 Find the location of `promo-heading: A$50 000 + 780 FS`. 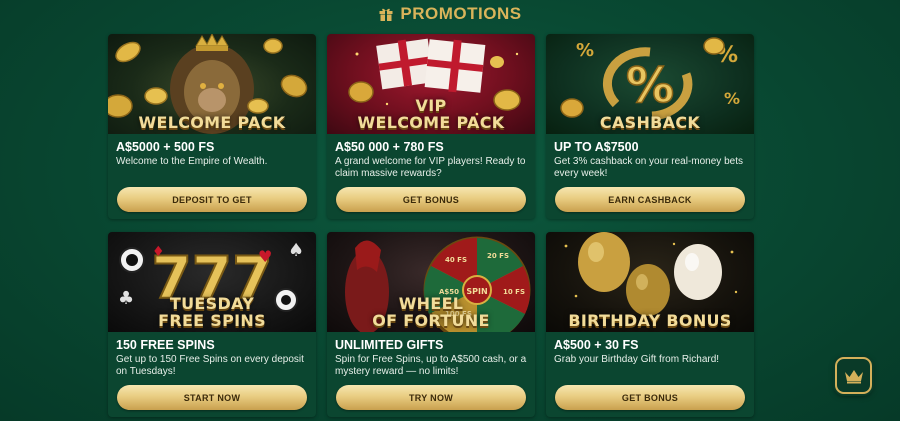

promo-heading: A$50 000 + 780 FS is located at coordinates (389, 147).